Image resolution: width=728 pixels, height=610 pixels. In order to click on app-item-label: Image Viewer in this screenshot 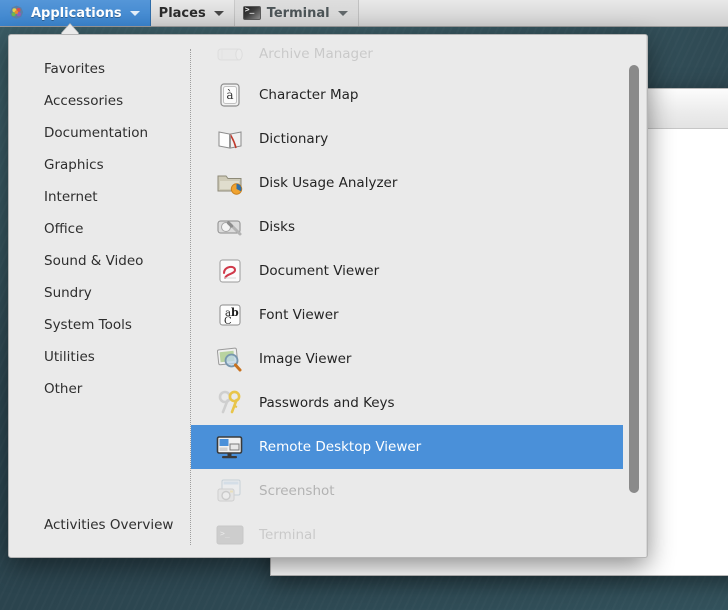, I will do `click(305, 359)`.